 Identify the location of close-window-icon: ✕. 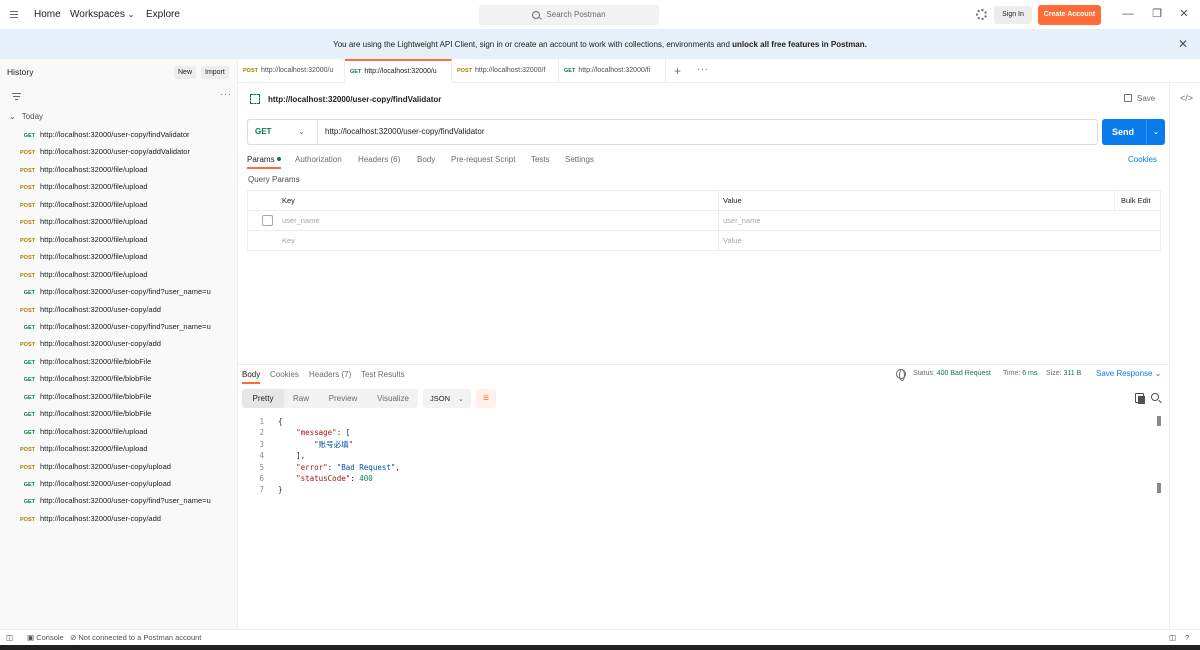
(1184, 14).